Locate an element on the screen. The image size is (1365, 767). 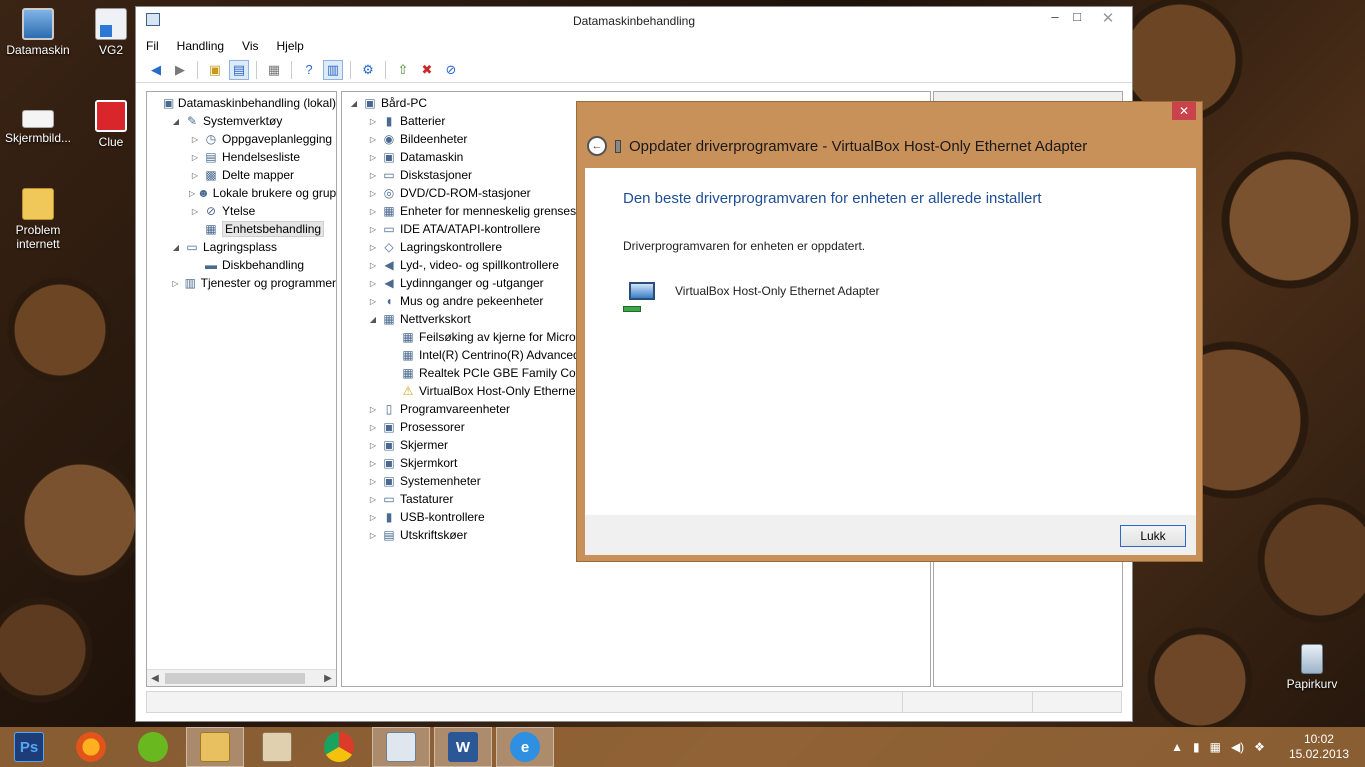
tree-item: ▷ ⊘ Ytelse is located at coordinates (241, 211).